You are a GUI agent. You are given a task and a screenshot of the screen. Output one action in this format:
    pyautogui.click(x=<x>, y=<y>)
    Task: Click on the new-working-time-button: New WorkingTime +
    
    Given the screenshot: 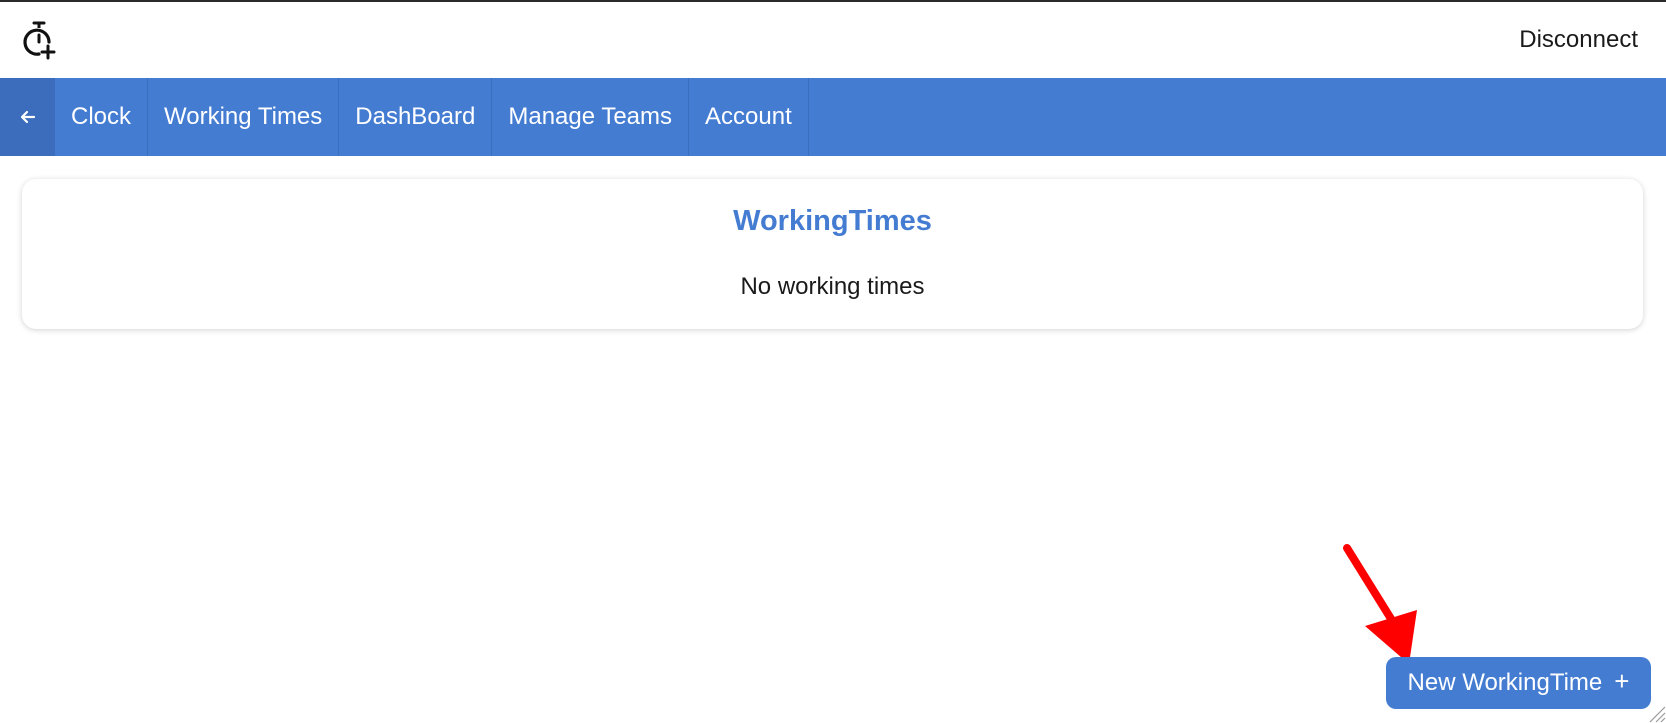 What is the action you would take?
    pyautogui.click(x=1518, y=683)
    